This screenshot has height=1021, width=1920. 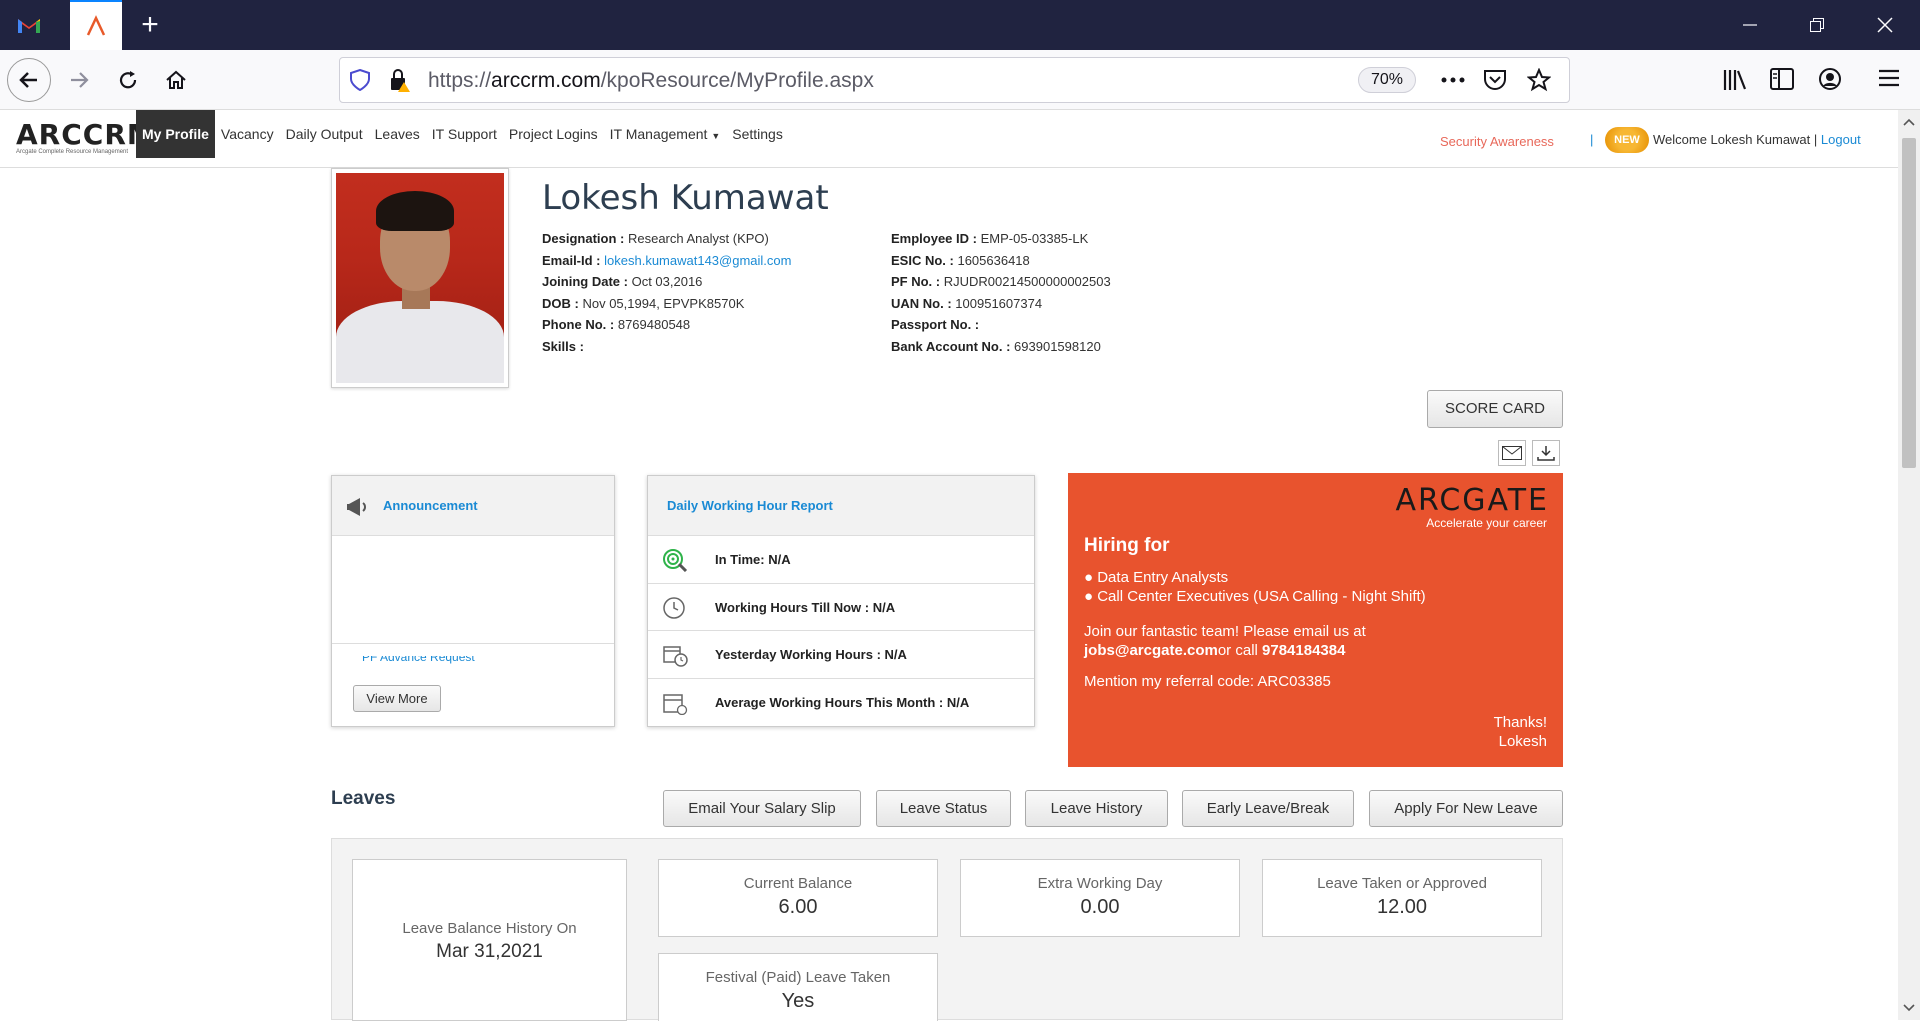 I want to click on sidebar-icon, so click(x=1782, y=79).